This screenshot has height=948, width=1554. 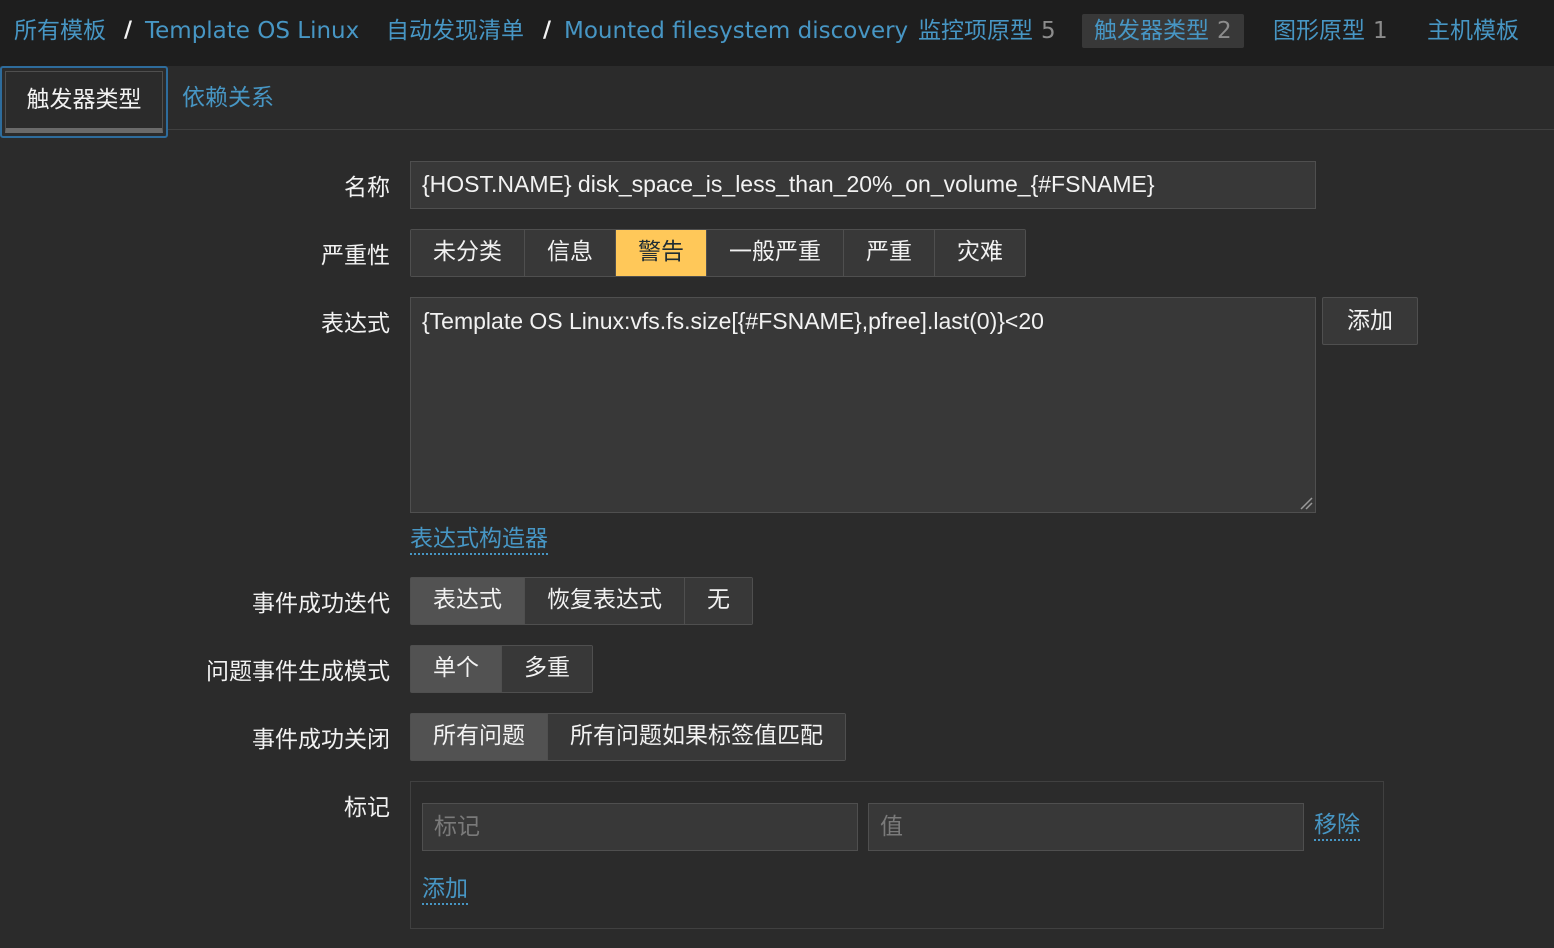 What do you see at coordinates (547, 669) in the screenshot?
I see `problem-mode-multiple: 多重` at bounding box center [547, 669].